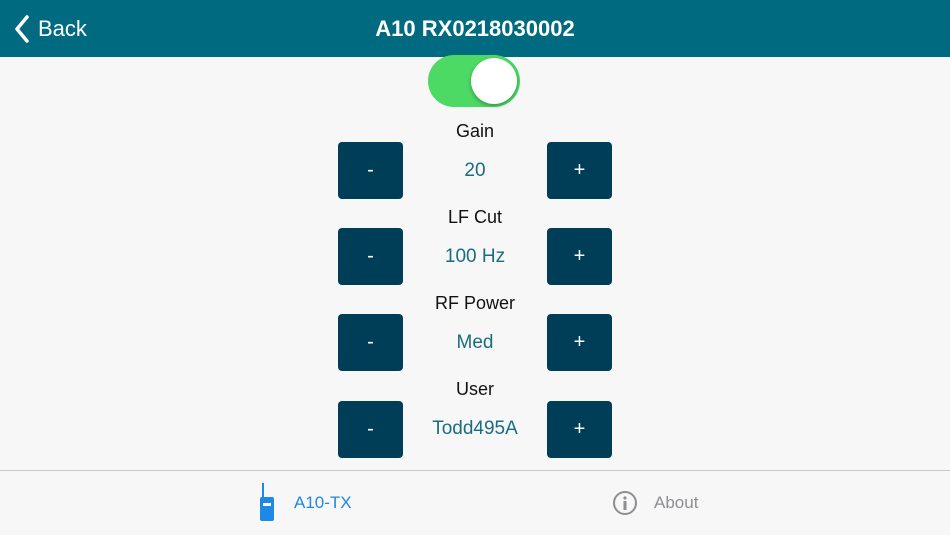  What do you see at coordinates (625, 503) in the screenshot?
I see `info-icon` at bounding box center [625, 503].